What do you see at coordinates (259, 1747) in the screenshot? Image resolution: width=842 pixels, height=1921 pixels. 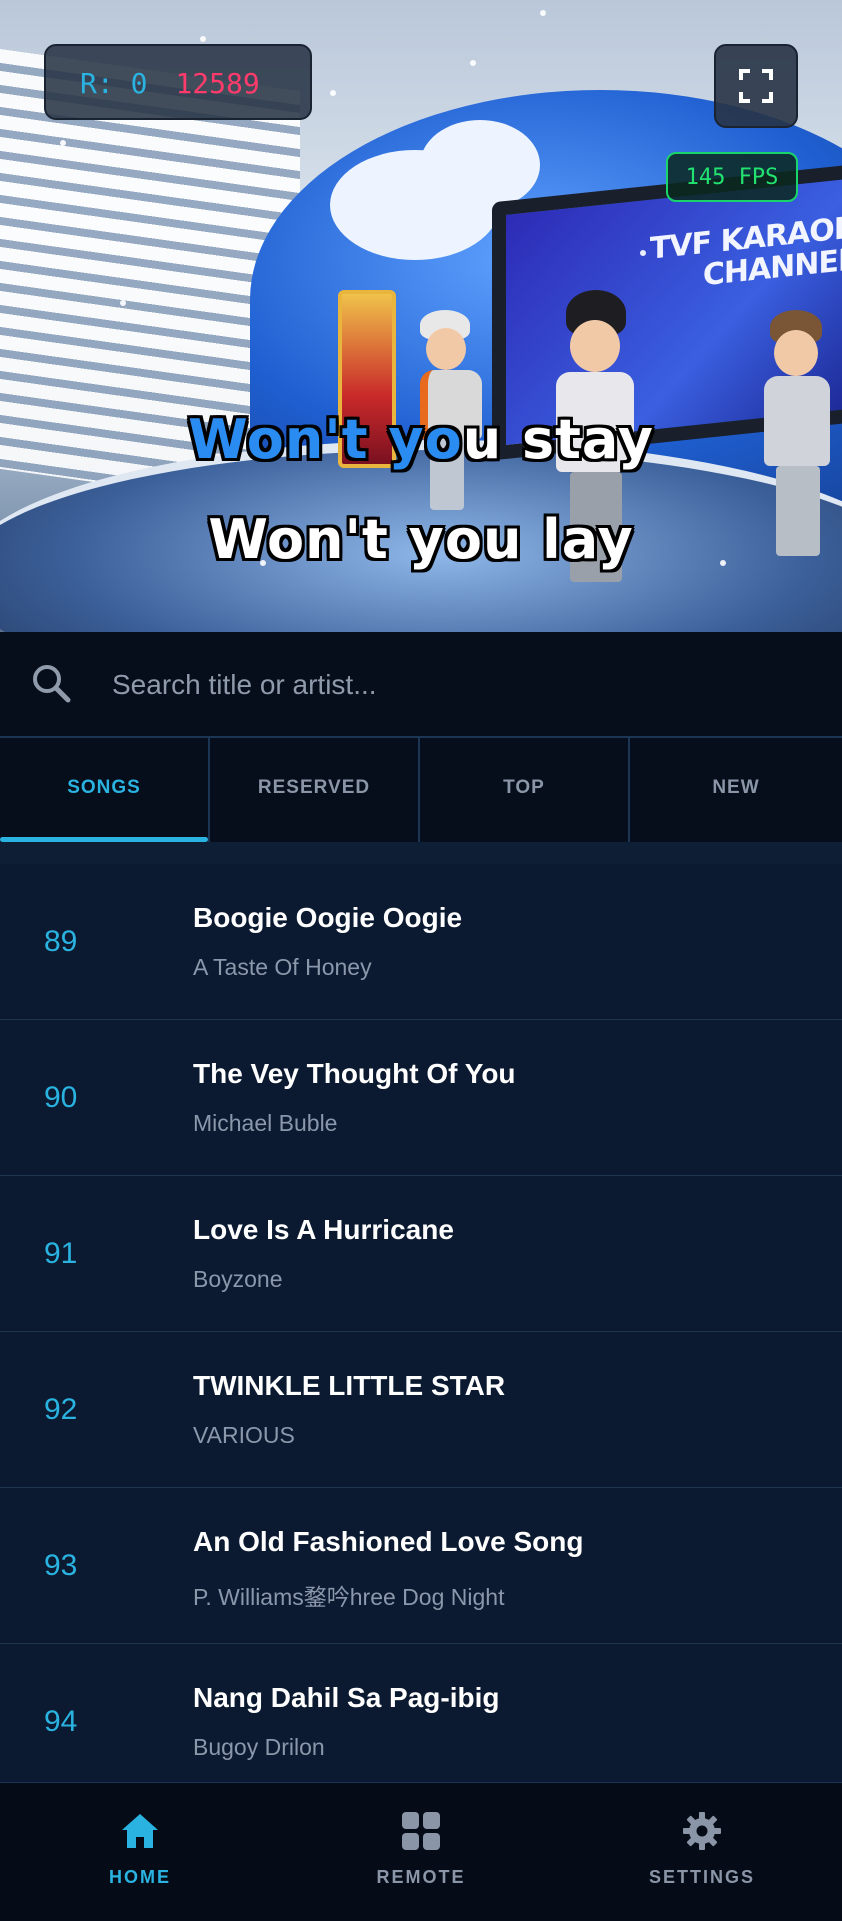 I see `song-artist: Bugoy Drilon` at bounding box center [259, 1747].